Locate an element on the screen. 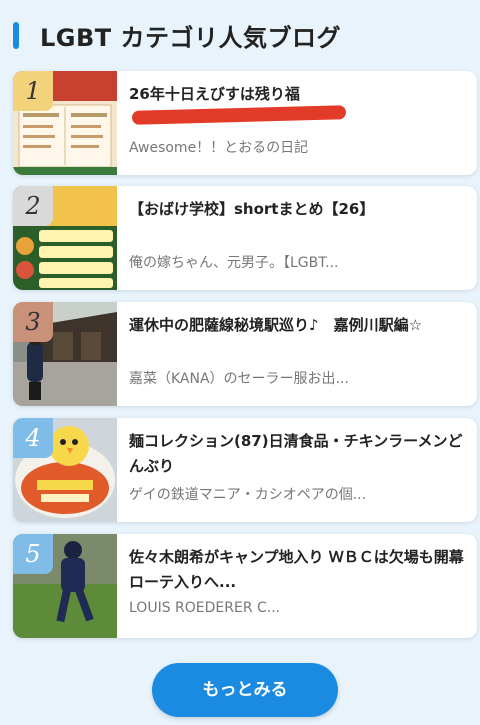 This screenshot has width=480, height=725. section-header: LGBT カテゴリ人気ブログ is located at coordinates (240, 34).